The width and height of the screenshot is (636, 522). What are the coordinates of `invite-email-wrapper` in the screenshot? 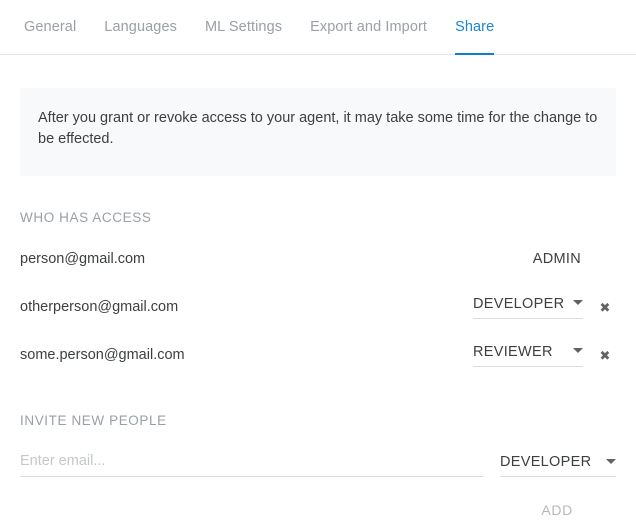 It's located at (251, 465).